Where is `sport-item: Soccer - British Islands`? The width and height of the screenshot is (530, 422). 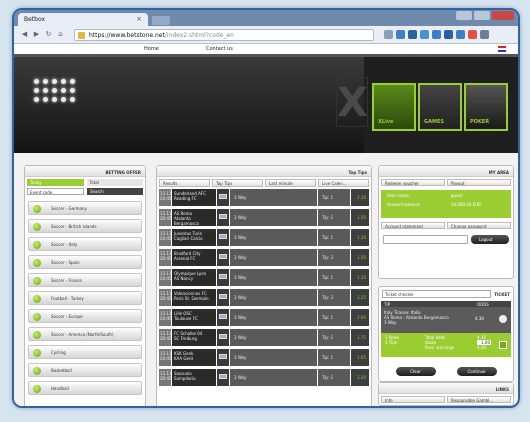 sport-item: Soccer - British Islands is located at coordinates (85, 226).